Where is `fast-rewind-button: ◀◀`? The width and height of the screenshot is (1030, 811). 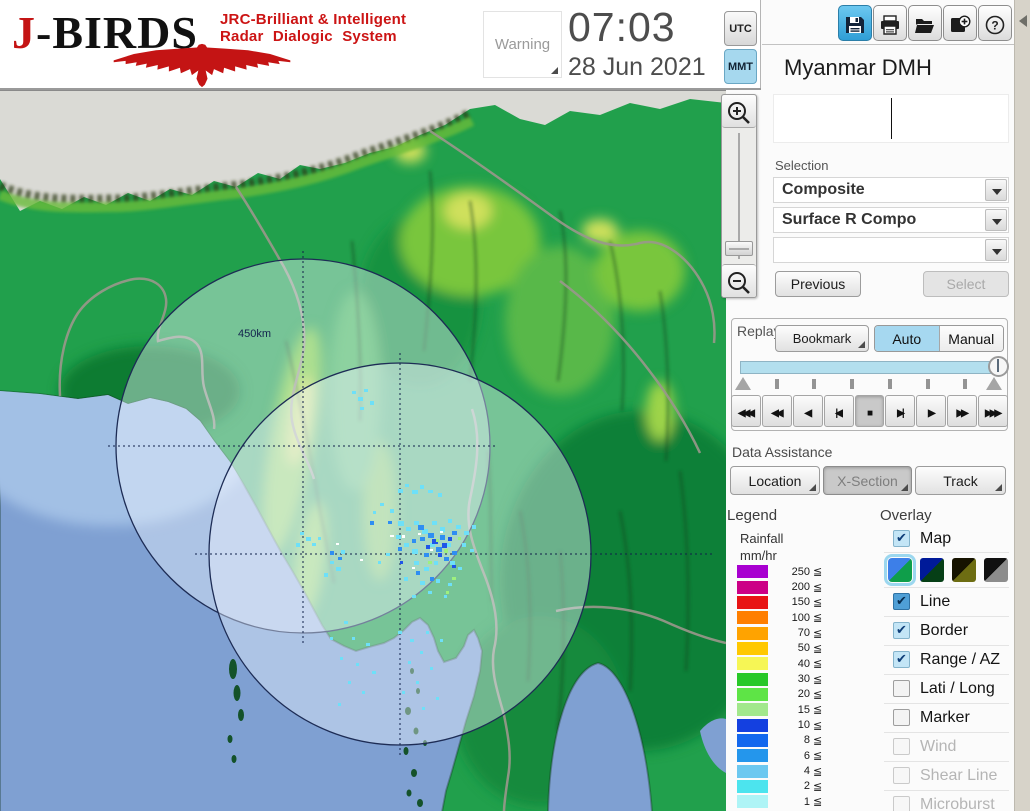 fast-rewind-button: ◀◀ is located at coordinates (776, 411).